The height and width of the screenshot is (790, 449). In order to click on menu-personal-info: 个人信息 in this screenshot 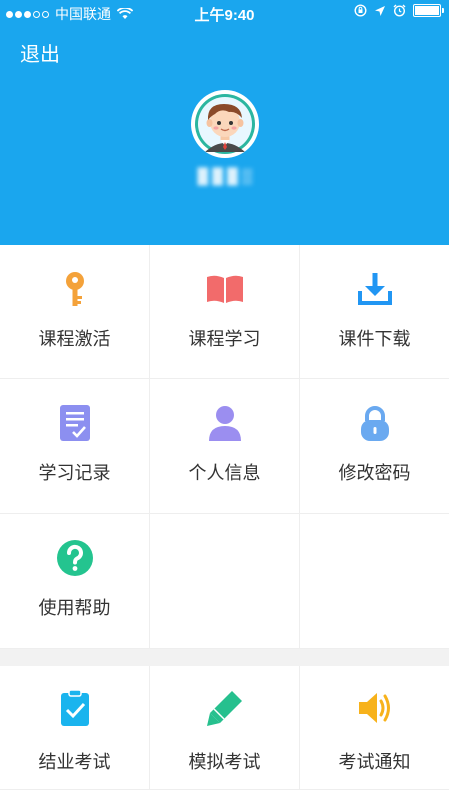, I will do `click(225, 446)`.